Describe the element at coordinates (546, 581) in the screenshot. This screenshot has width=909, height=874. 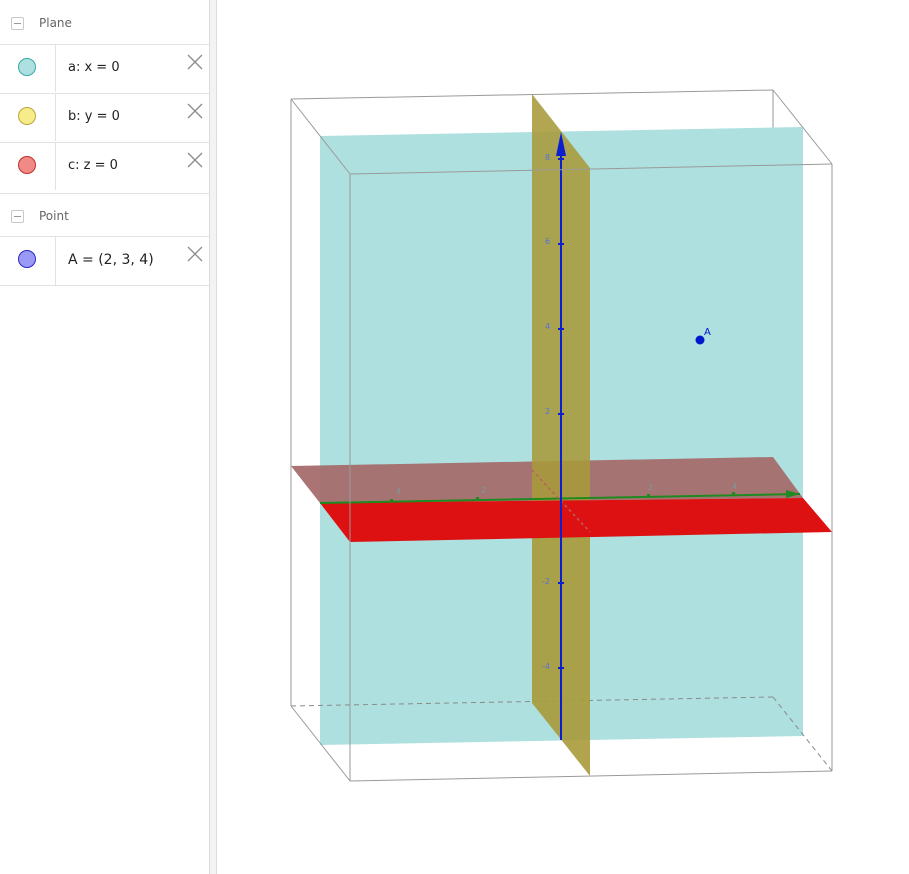
I see `z-tick-label: -2` at that location.